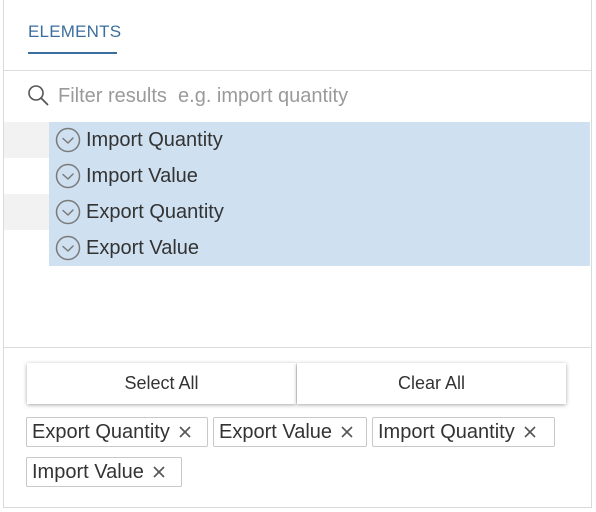 The image size is (596, 512). I want to click on list-item-selected: Export Quantity, so click(319, 212).